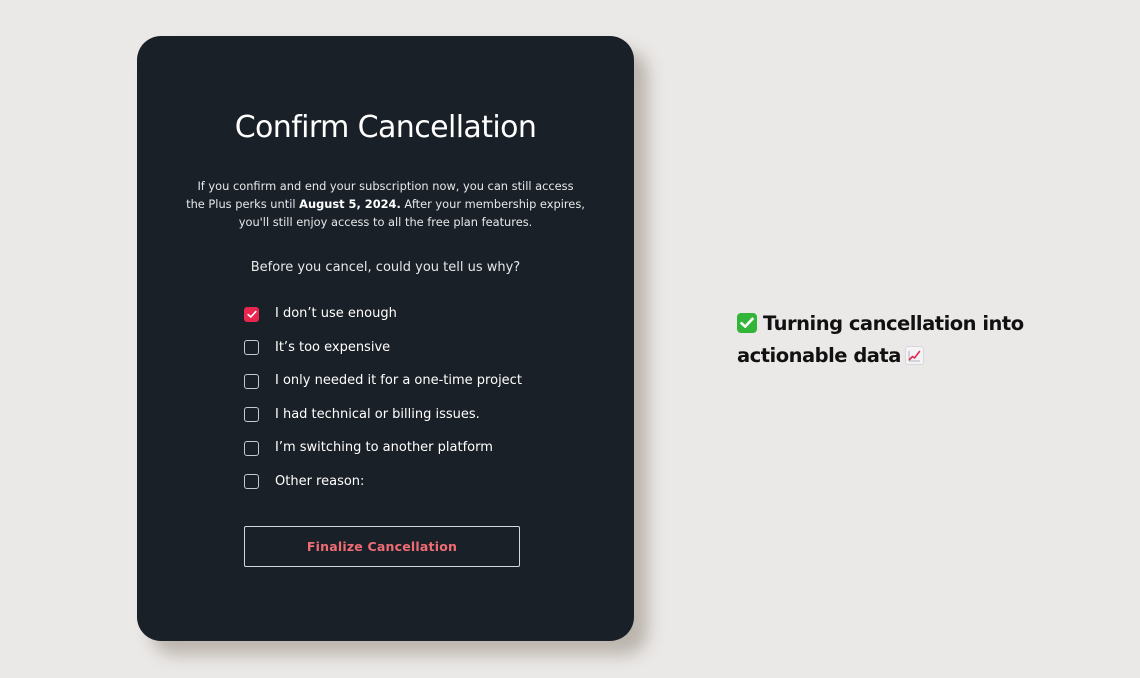 This screenshot has height=678, width=1140. What do you see at coordinates (320, 481) in the screenshot?
I see `reason-label: Other reason:` at bounding box center [320, 481].